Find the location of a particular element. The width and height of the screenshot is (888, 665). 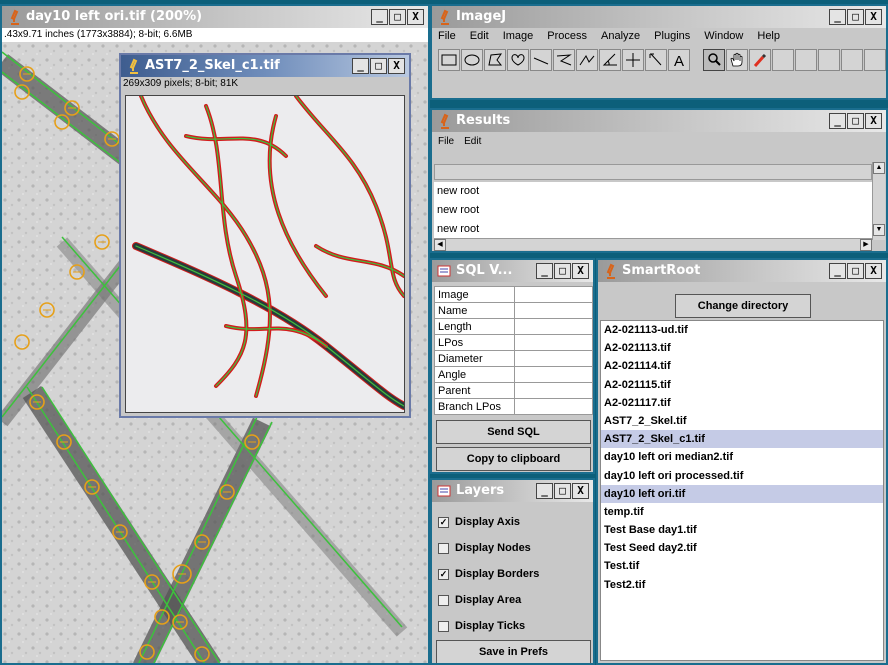

save-in-prefs-button: Save in Prefs is located at coordinates (513, 651).